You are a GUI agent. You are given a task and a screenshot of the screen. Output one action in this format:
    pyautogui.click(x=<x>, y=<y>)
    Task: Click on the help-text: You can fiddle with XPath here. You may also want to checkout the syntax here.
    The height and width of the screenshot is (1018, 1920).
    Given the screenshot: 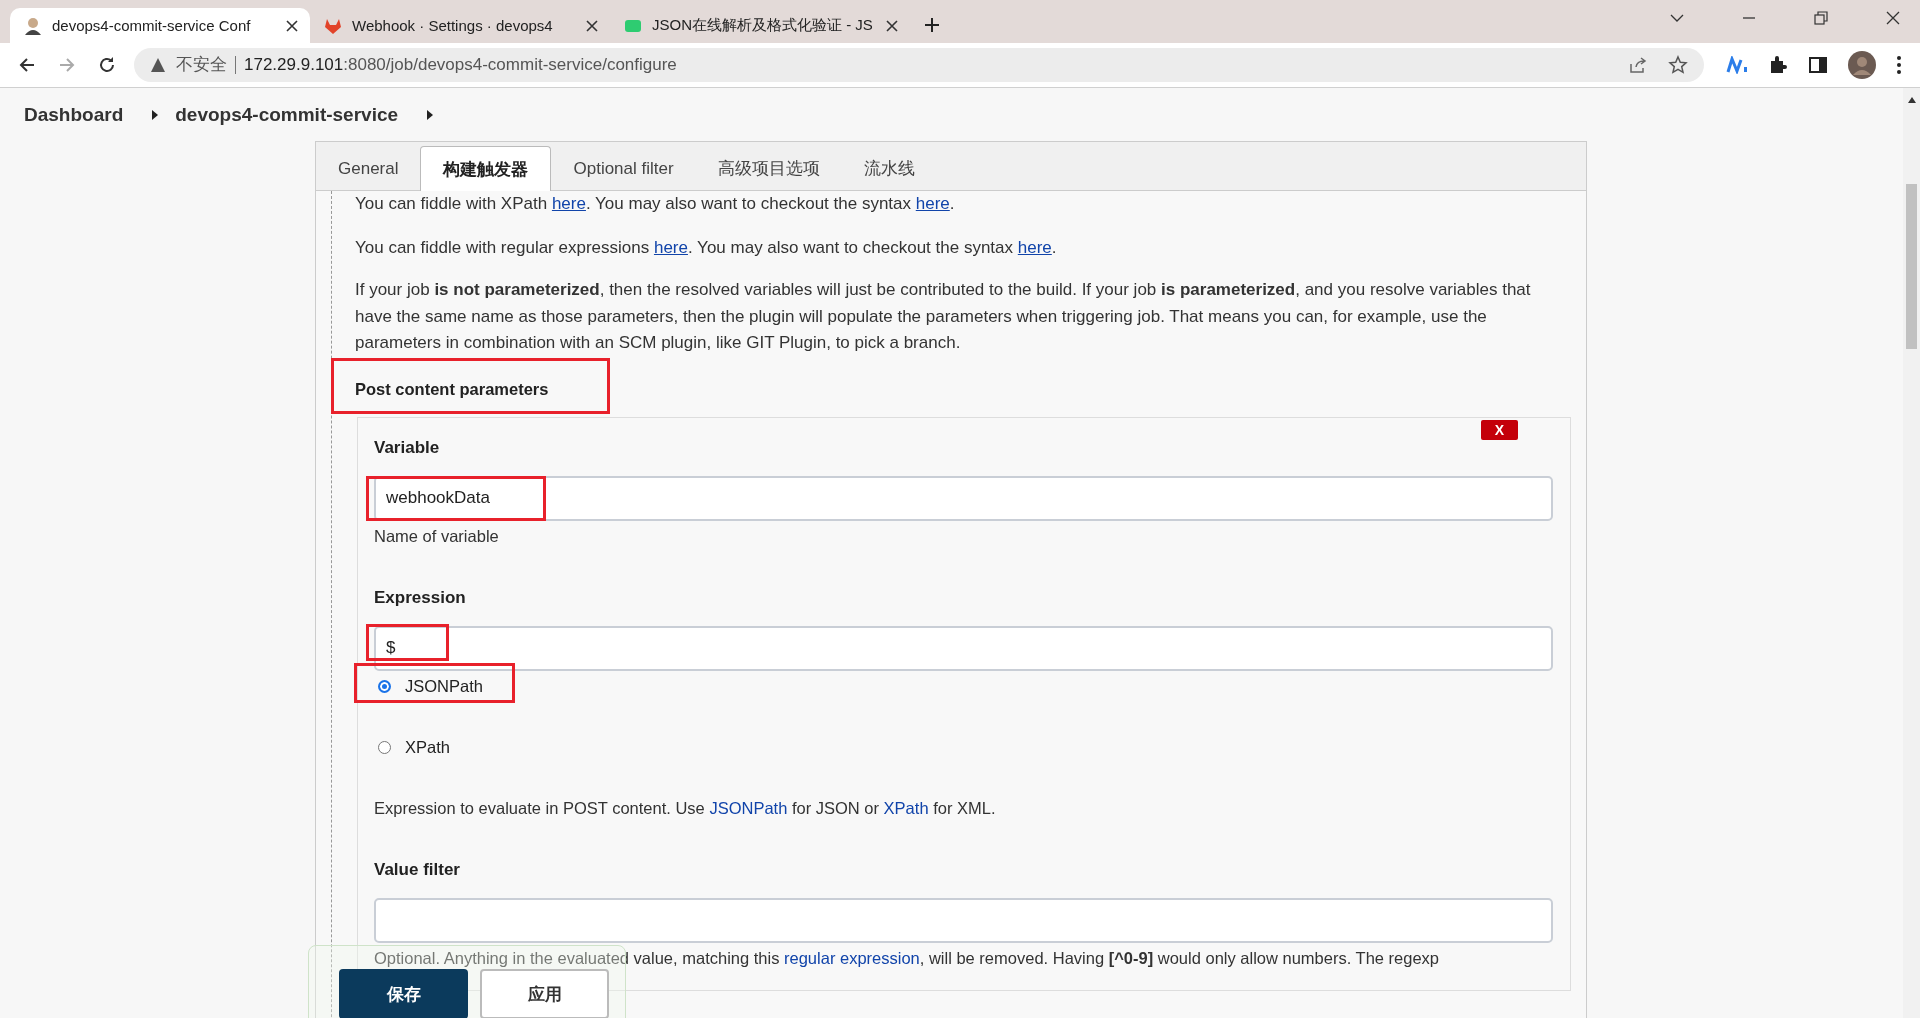 What is the action you would take?
    pyautogui.click(x=655, y=204)
    